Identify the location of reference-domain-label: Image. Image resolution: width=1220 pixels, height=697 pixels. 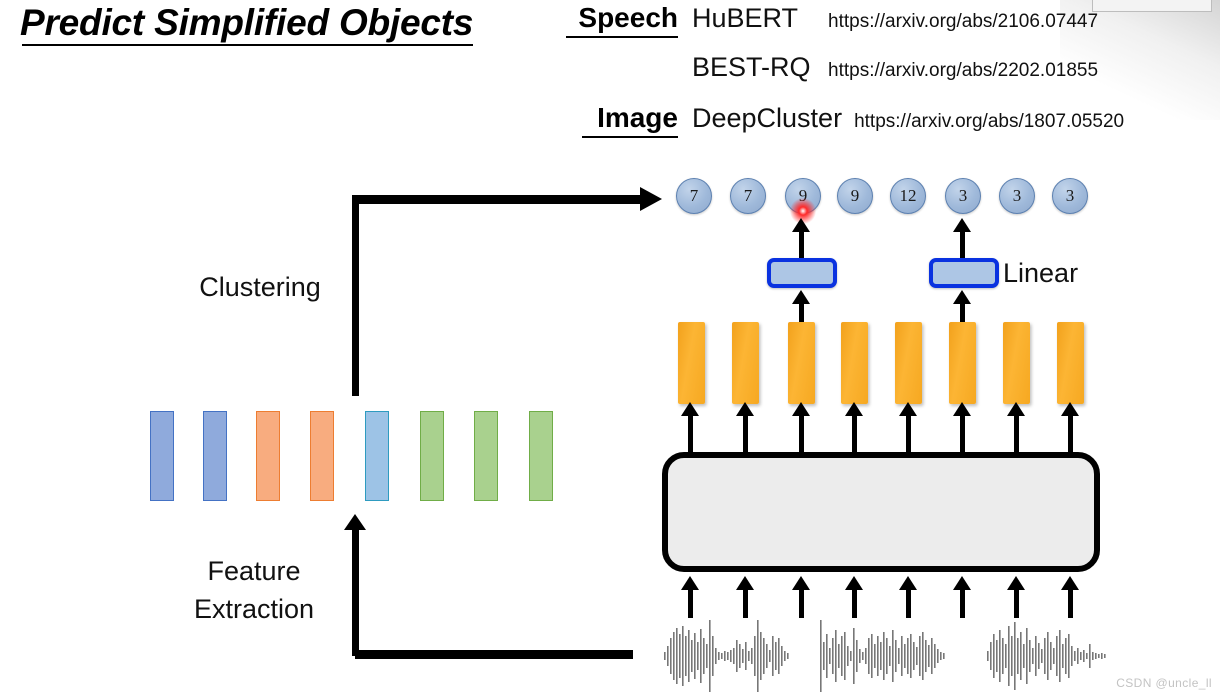
(637, 117).